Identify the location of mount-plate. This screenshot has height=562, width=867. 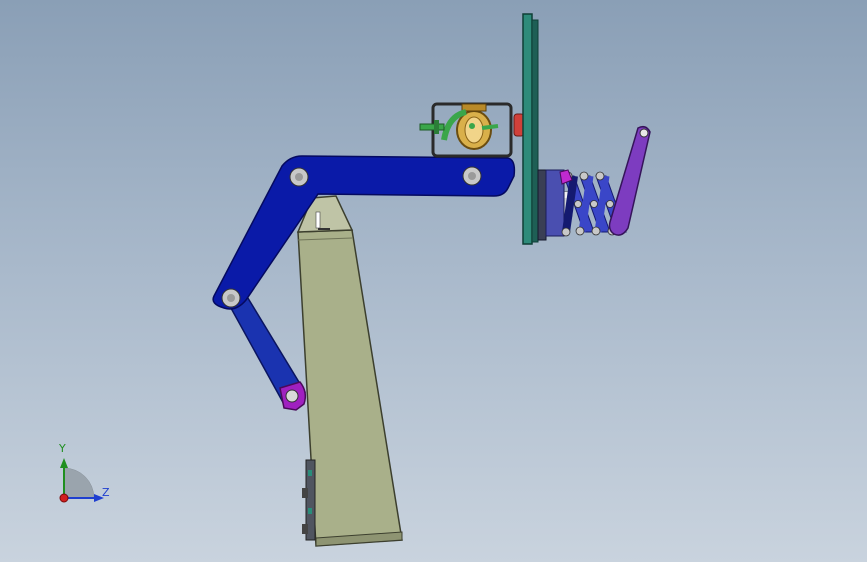
(534, 129).